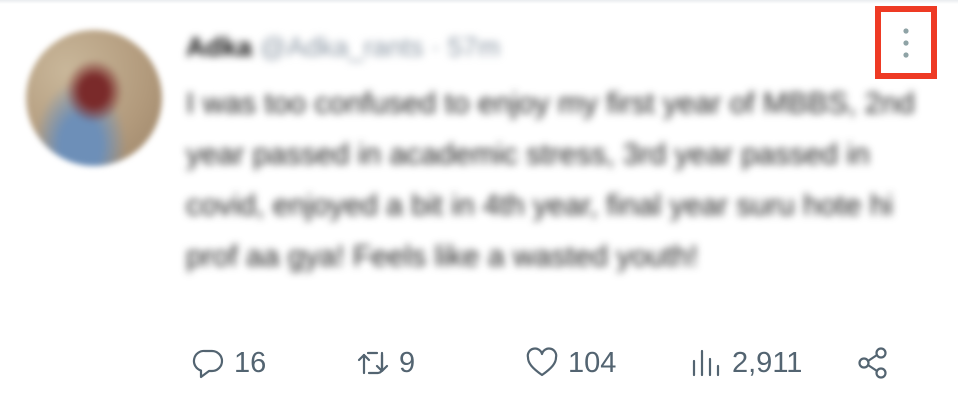 This screenshot has width=958, height=407. I want to click on author-handle: @Adka_rants, so click(342, 47).